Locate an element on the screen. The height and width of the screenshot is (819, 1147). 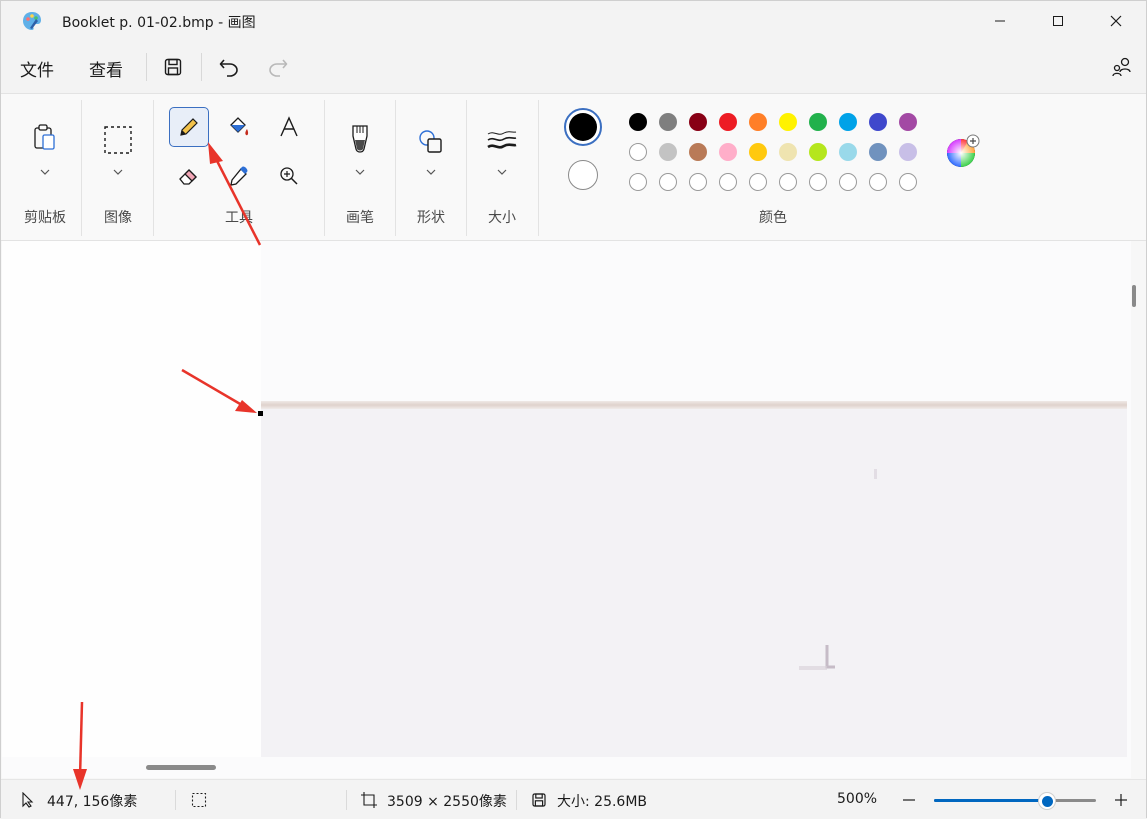
redo-button is located at coordinates (278, 67).